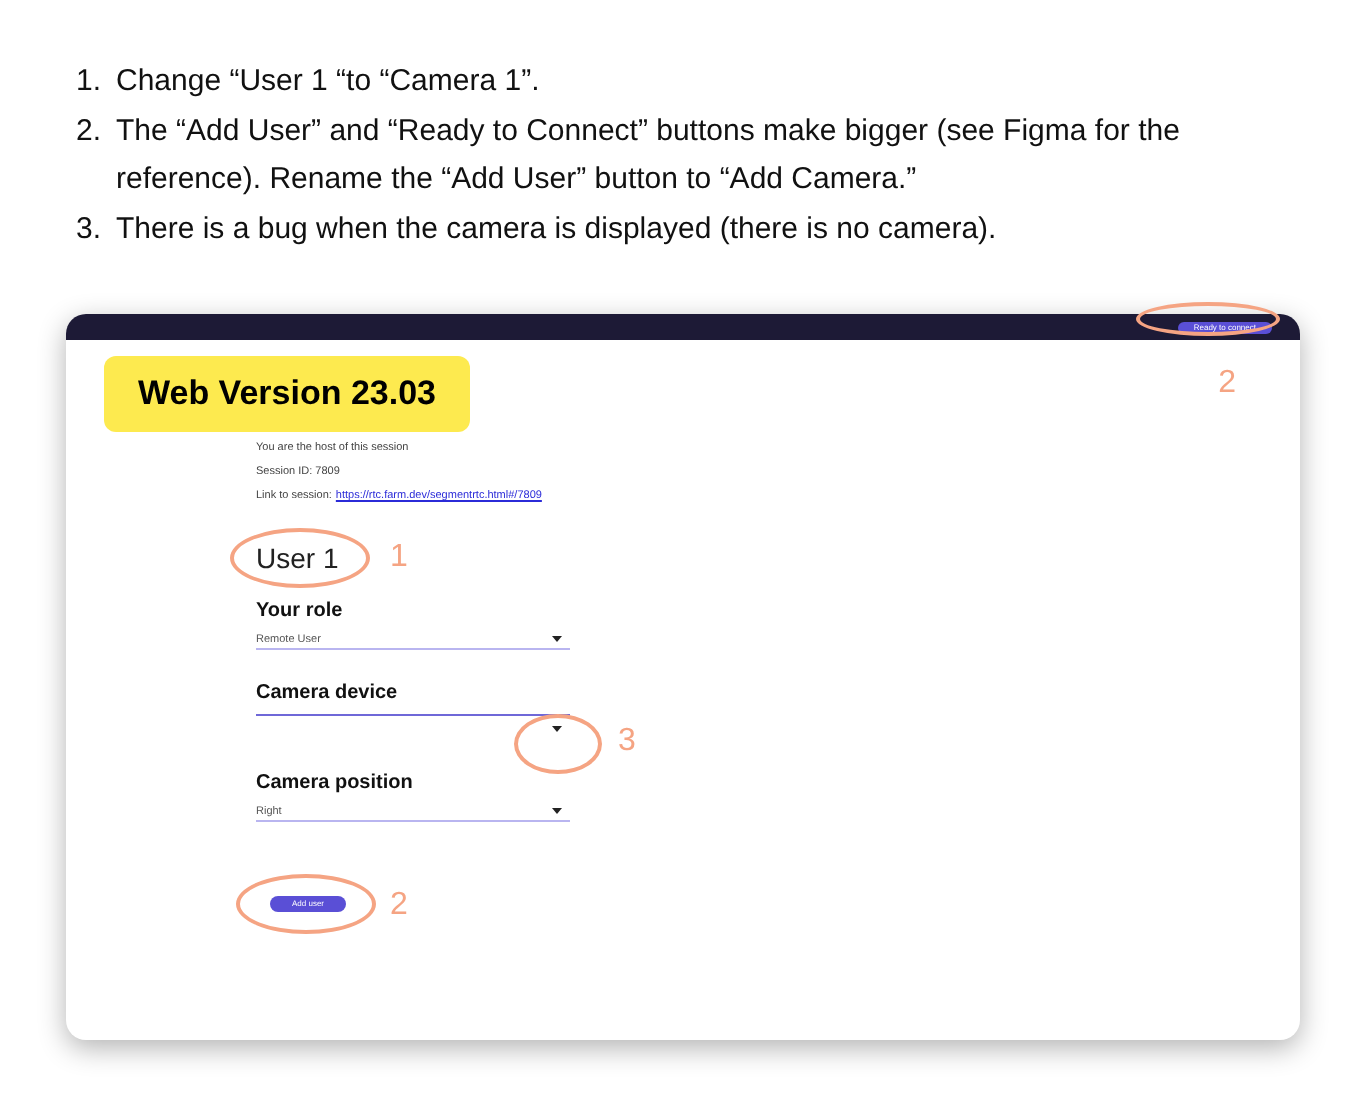 This screenshot has height=1104, width=1364. Describe the element at coordinates (329, 82) in the screenshot. I see `instruction-text: Change “User 1 “to “Camera 1”.` at that location.